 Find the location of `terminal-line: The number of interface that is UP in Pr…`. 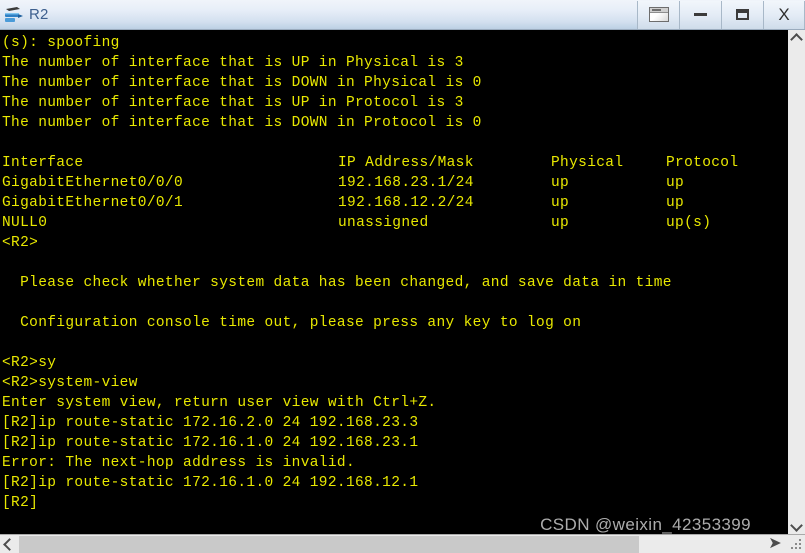

terminal-line: The number of interface that is UP in Pr… is located at coordinates (233, 103).